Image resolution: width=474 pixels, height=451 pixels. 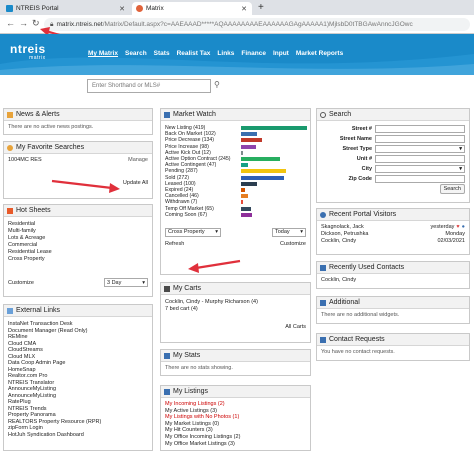 I want to click on hot-sheet-item: Residential, so click(x=78, y=224).